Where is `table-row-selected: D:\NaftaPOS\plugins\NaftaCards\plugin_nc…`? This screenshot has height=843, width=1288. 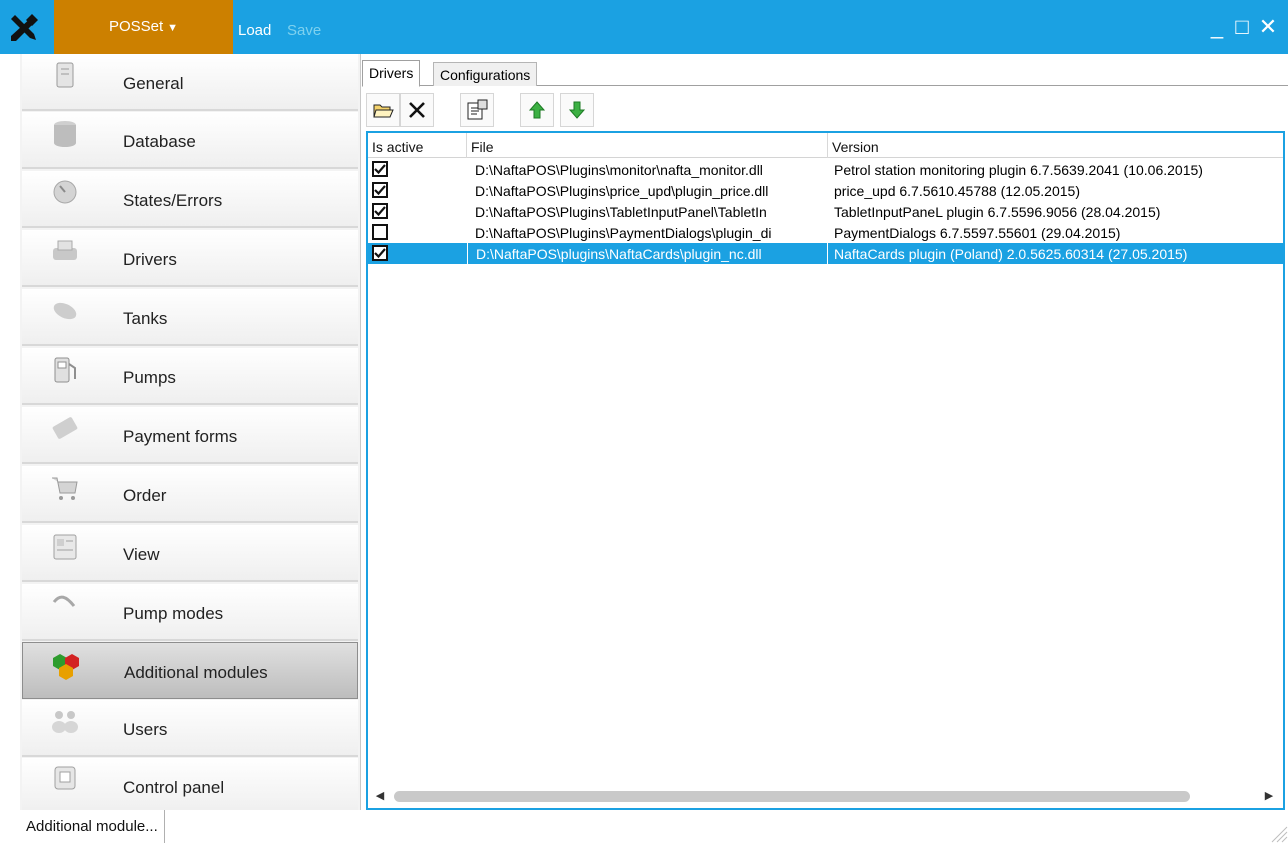 table-row-selected: D:\NaftaPOS\plugins\NaftaCards\plugin_nc… is located at coordinates (825, 253).